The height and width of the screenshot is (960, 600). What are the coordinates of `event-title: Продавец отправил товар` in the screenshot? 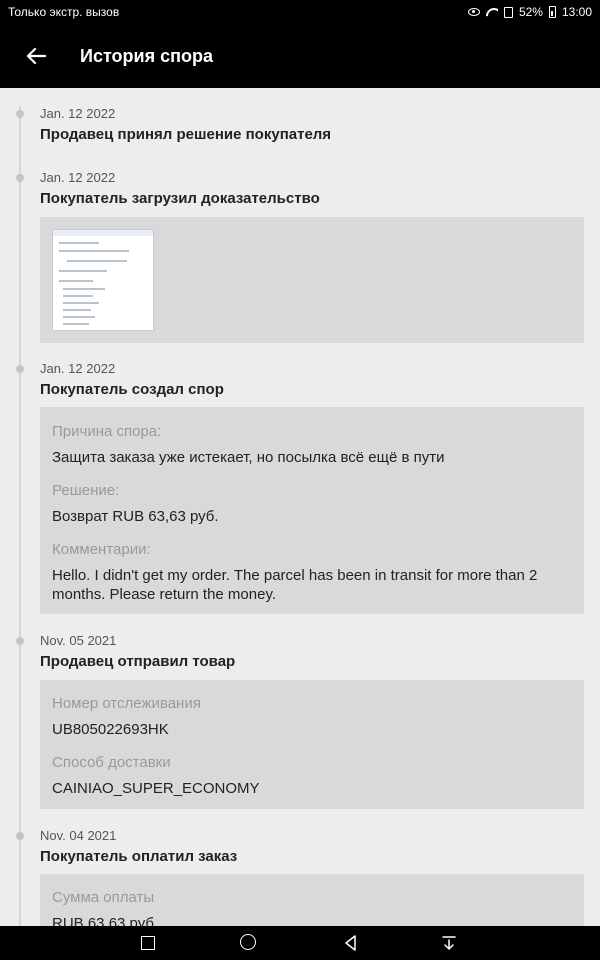 It's located at (138, 661).